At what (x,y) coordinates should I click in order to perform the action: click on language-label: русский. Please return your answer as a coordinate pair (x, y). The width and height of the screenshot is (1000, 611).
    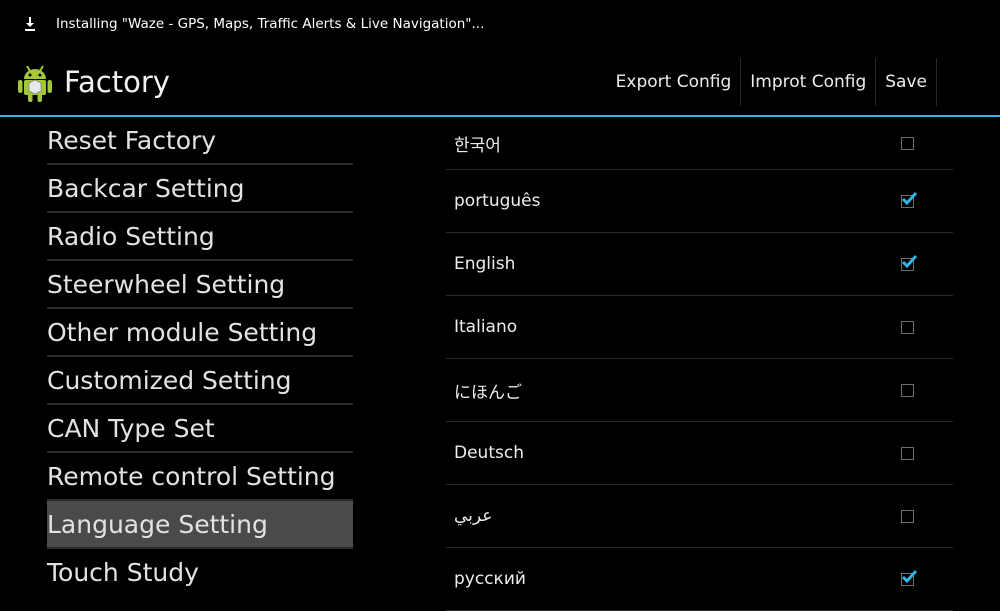
    Looking at the image, I should click on (490, 579).